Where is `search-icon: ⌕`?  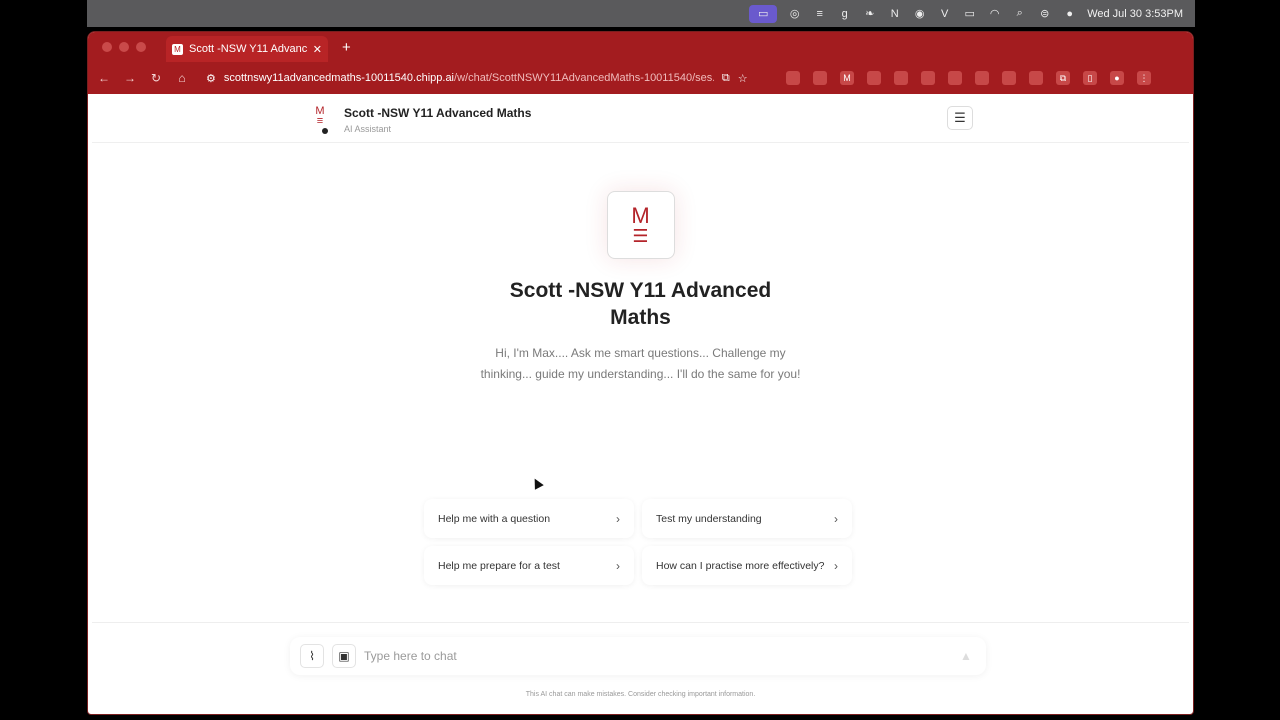
search-icon: ⌕ is located at coordinates (1019, 13).